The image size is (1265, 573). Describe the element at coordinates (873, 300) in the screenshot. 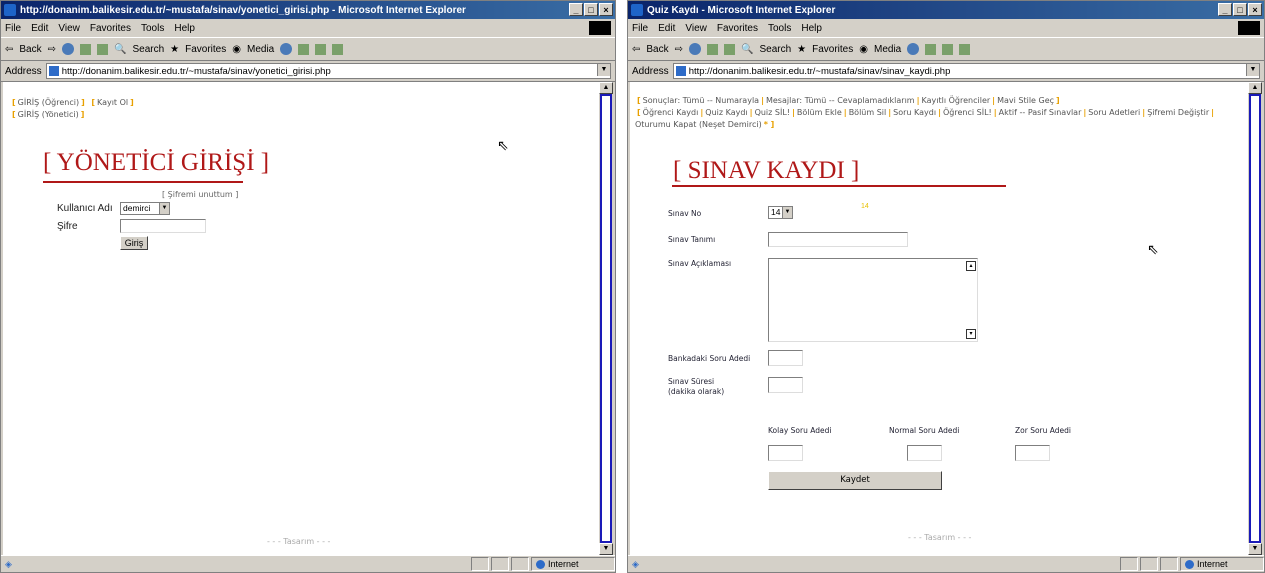

I see `aciklama-textarea: ▴ ▾` at that location.